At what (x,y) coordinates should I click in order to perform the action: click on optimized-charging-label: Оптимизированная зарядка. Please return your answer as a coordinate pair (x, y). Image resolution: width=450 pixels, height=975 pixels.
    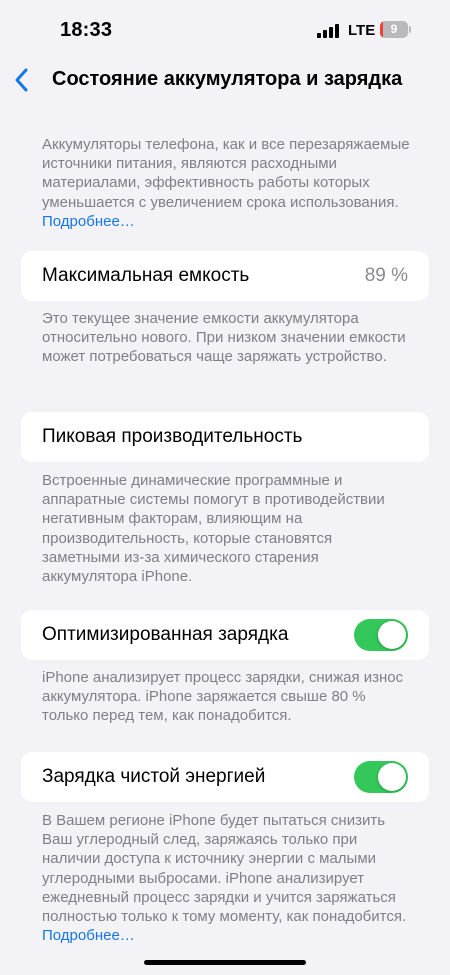
    Looking at the image, I should click on (165, 634).